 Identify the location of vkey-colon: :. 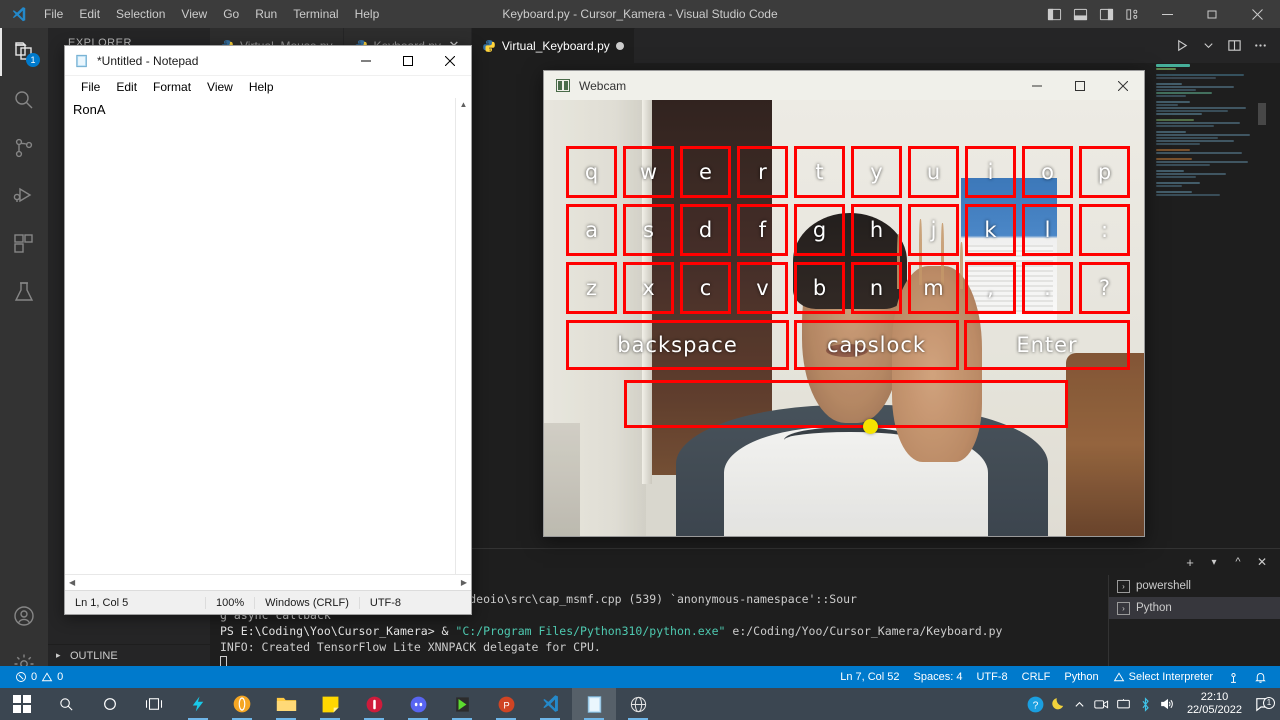
(1104, 230).